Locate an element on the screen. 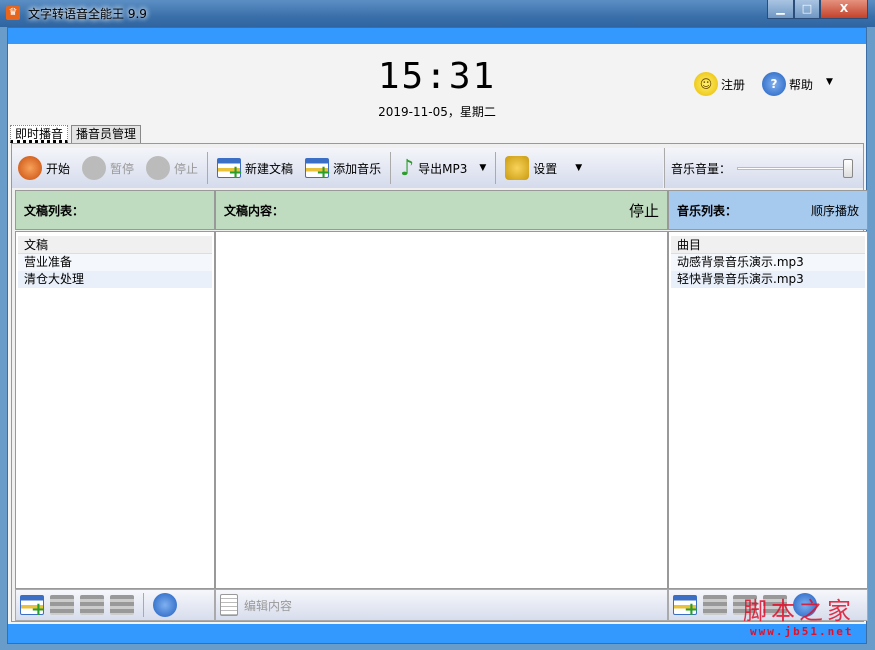 The width and height of the screenshot is (875, 650). music-list: 曲目 动感背景音乐演示.mp3 轻快背景音乐演示.mp3 is located at coordinates (768, 410).